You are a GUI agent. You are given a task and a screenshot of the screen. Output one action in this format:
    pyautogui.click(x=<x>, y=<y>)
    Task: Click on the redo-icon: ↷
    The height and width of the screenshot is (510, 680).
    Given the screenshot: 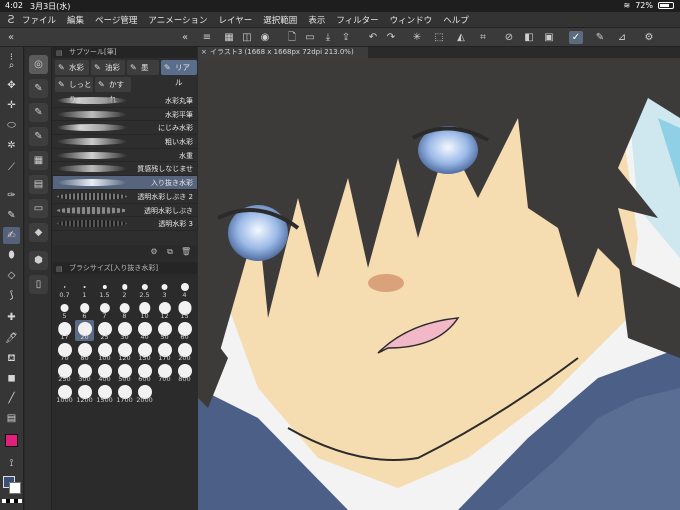 What is the action you would take?
    pyautogui.click(x=391, y=37)
    